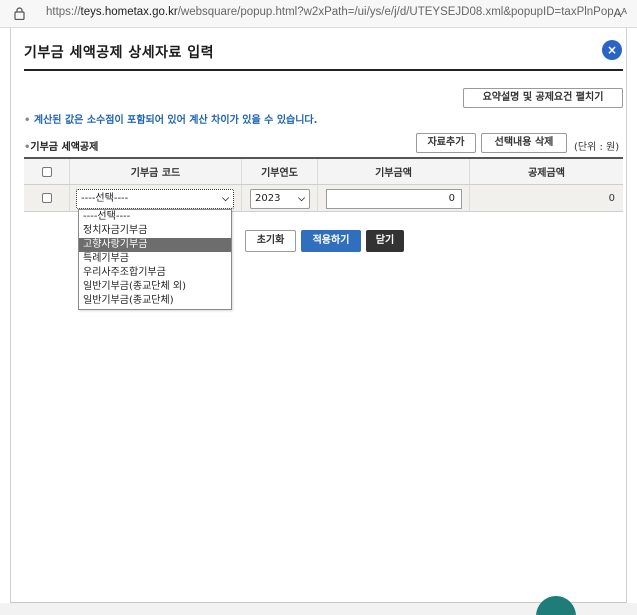 This screenshot has height=615, width=637. I want to click on donation-code-select: ----선택---- ⌵, so click(155, 199).